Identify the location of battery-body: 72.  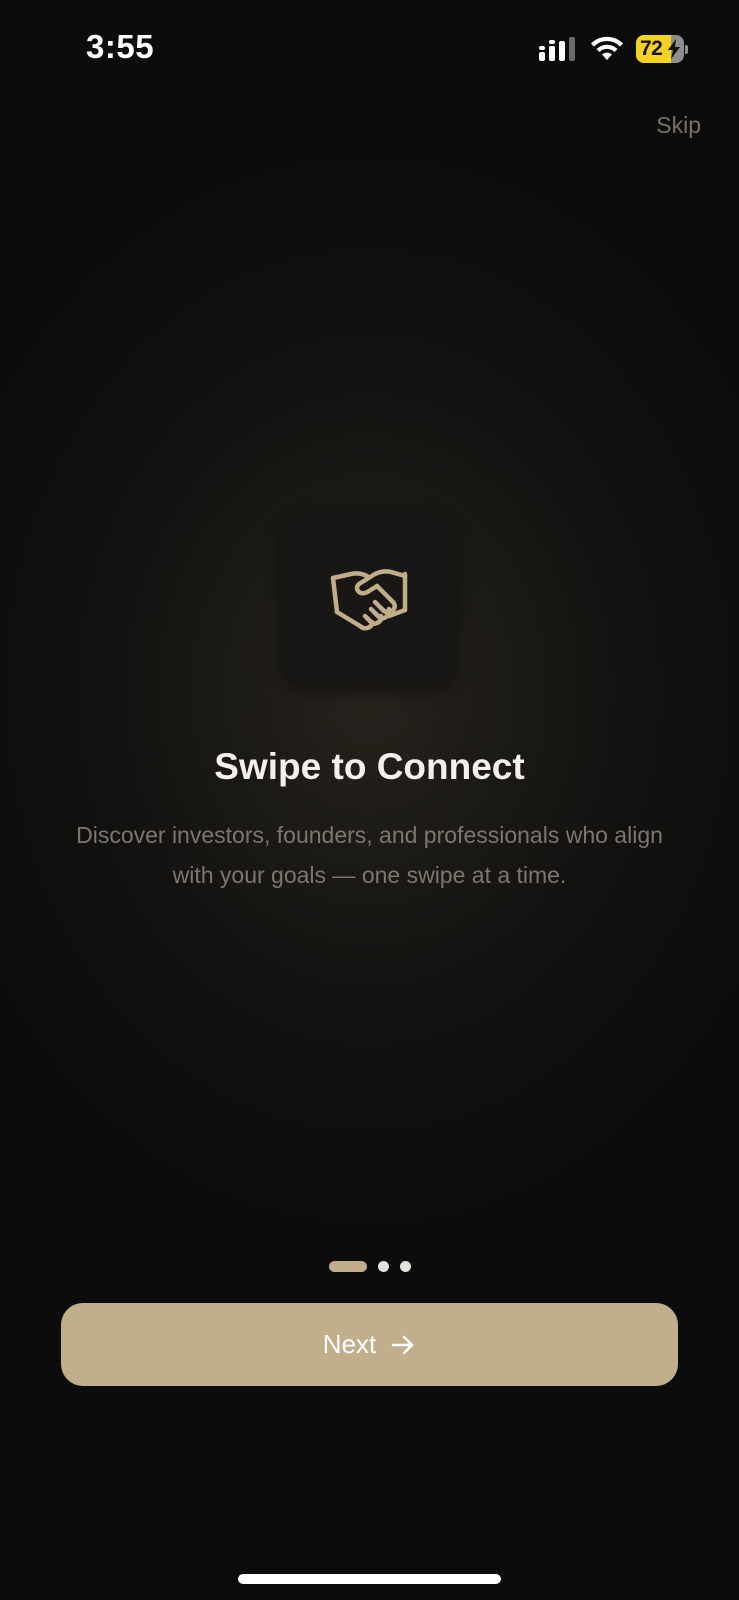
(660, 49).